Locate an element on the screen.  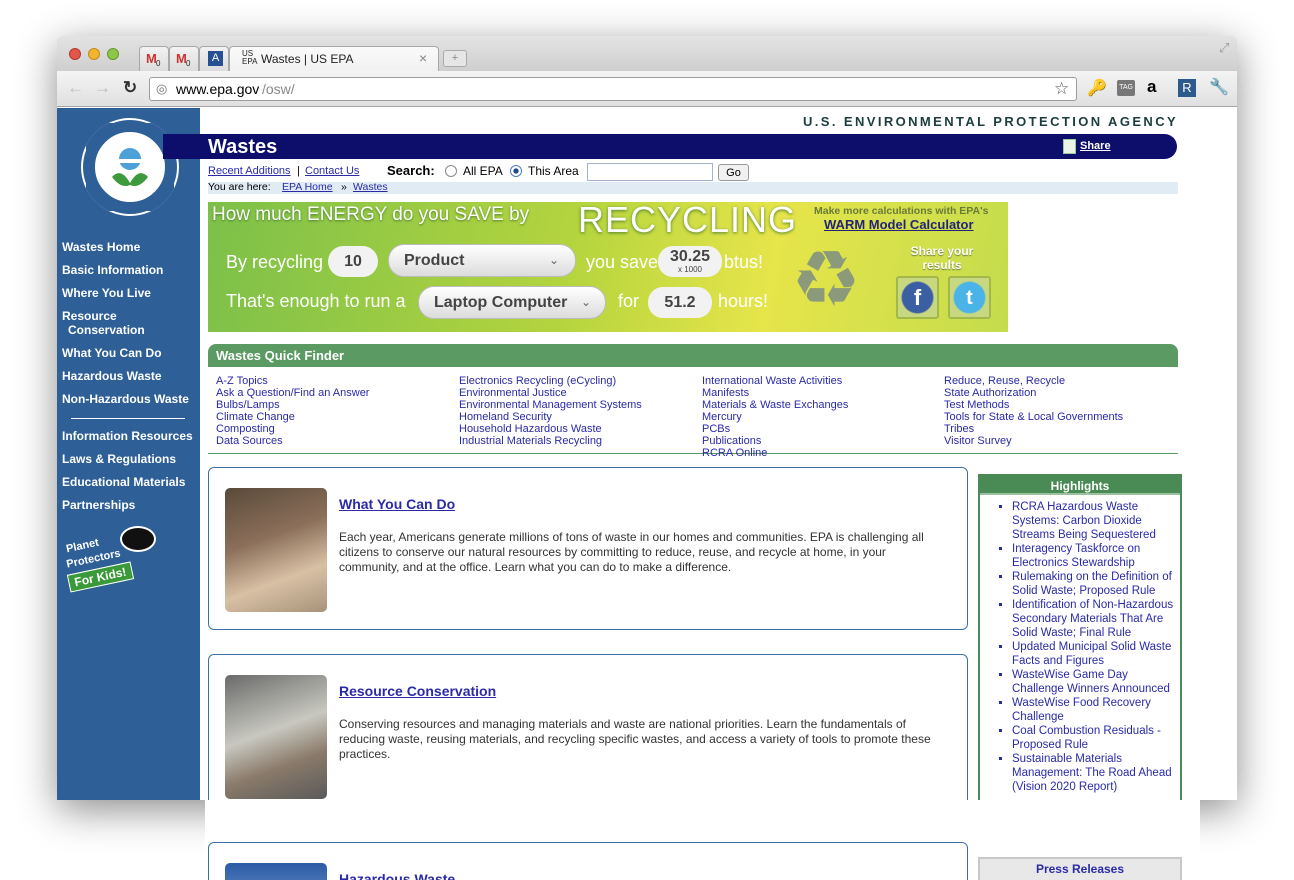
recent-additions-link: Recent Additions is located at coordinates (249, 171).